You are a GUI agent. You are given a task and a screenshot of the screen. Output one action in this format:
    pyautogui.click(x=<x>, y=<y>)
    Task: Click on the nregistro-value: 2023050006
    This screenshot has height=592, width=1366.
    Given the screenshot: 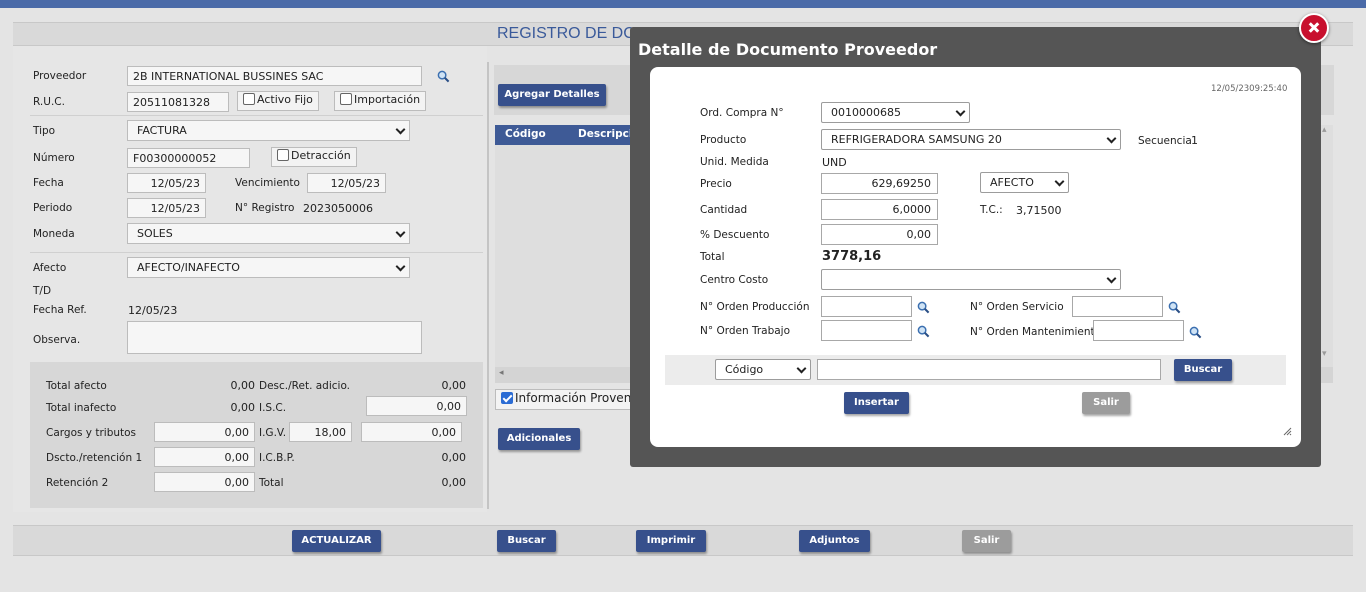 What is the action you would take?
    pyautogui.click(x=338, y=208)
    